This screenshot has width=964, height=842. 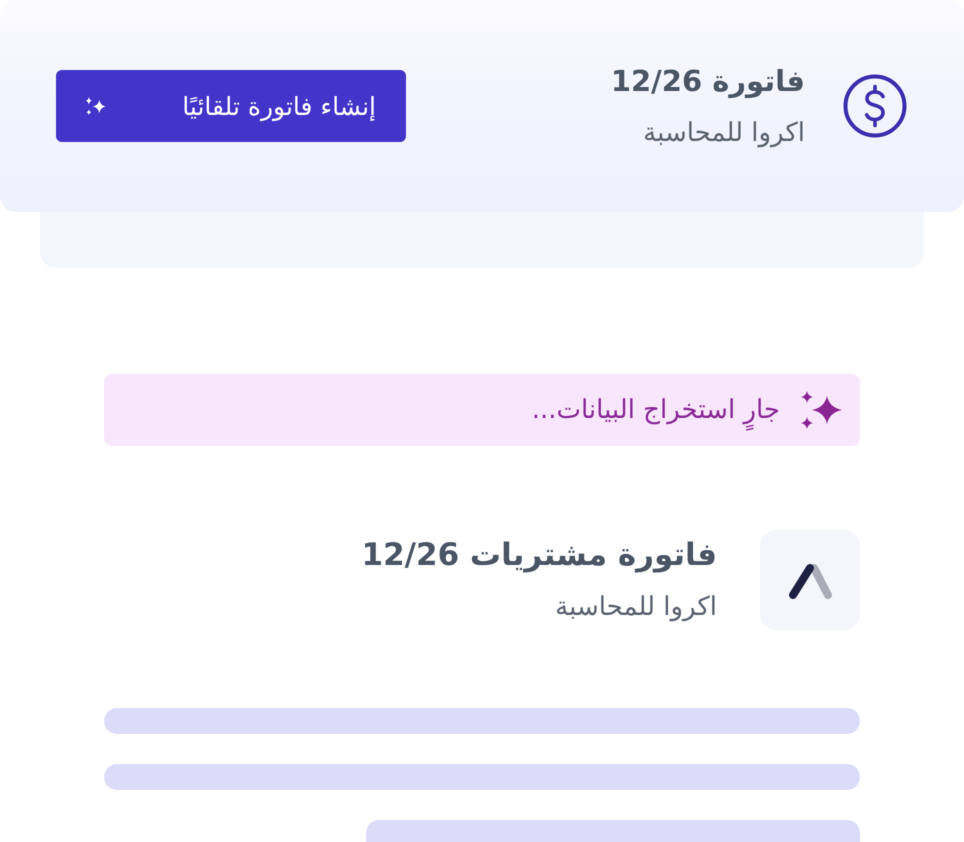 I want to click on dollar-icon, so click(x=875, y=106).